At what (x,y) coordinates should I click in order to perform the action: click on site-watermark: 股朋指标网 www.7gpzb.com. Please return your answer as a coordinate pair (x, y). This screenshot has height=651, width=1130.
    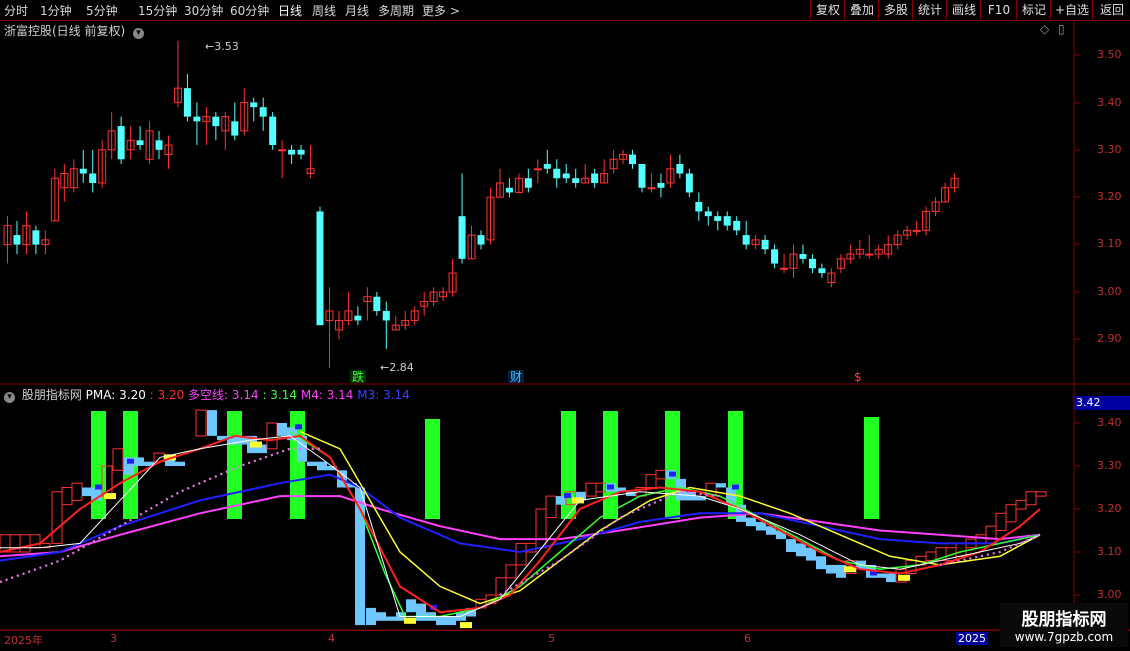
    Looking at the image, I should click on (1064, 625).